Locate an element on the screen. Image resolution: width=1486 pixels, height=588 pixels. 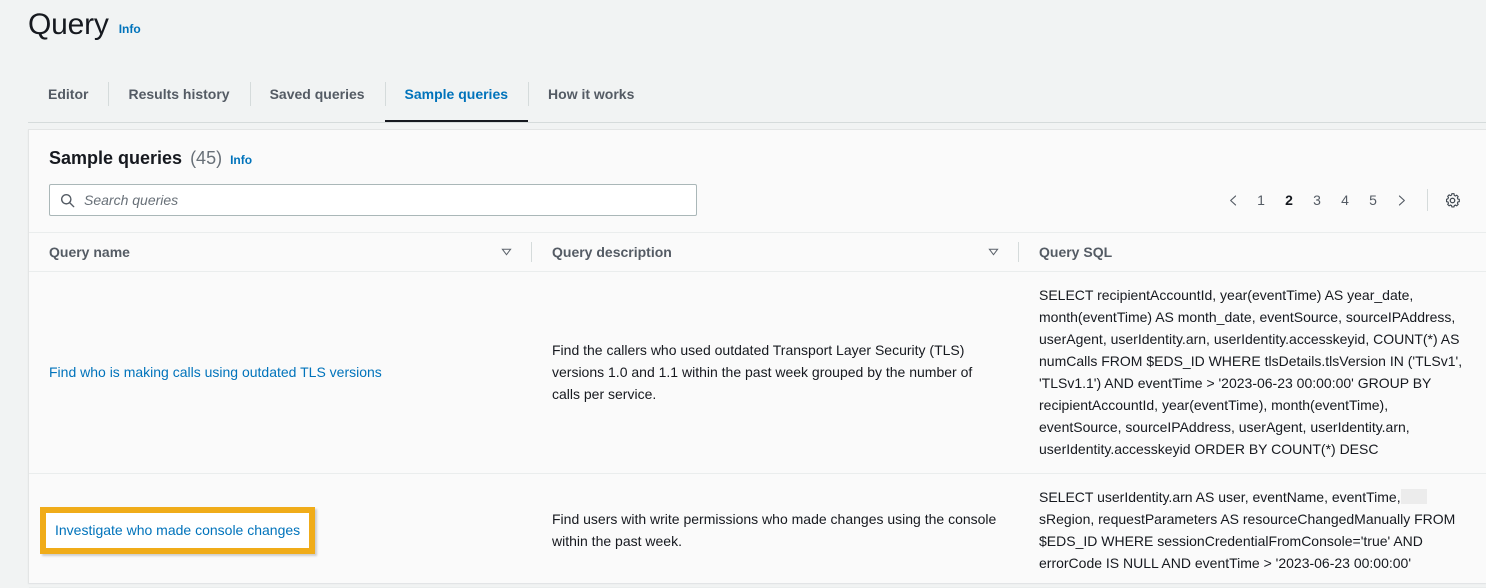
highlight-annotation-box: Investigate who made console changes is located at coordinates (177, 530).